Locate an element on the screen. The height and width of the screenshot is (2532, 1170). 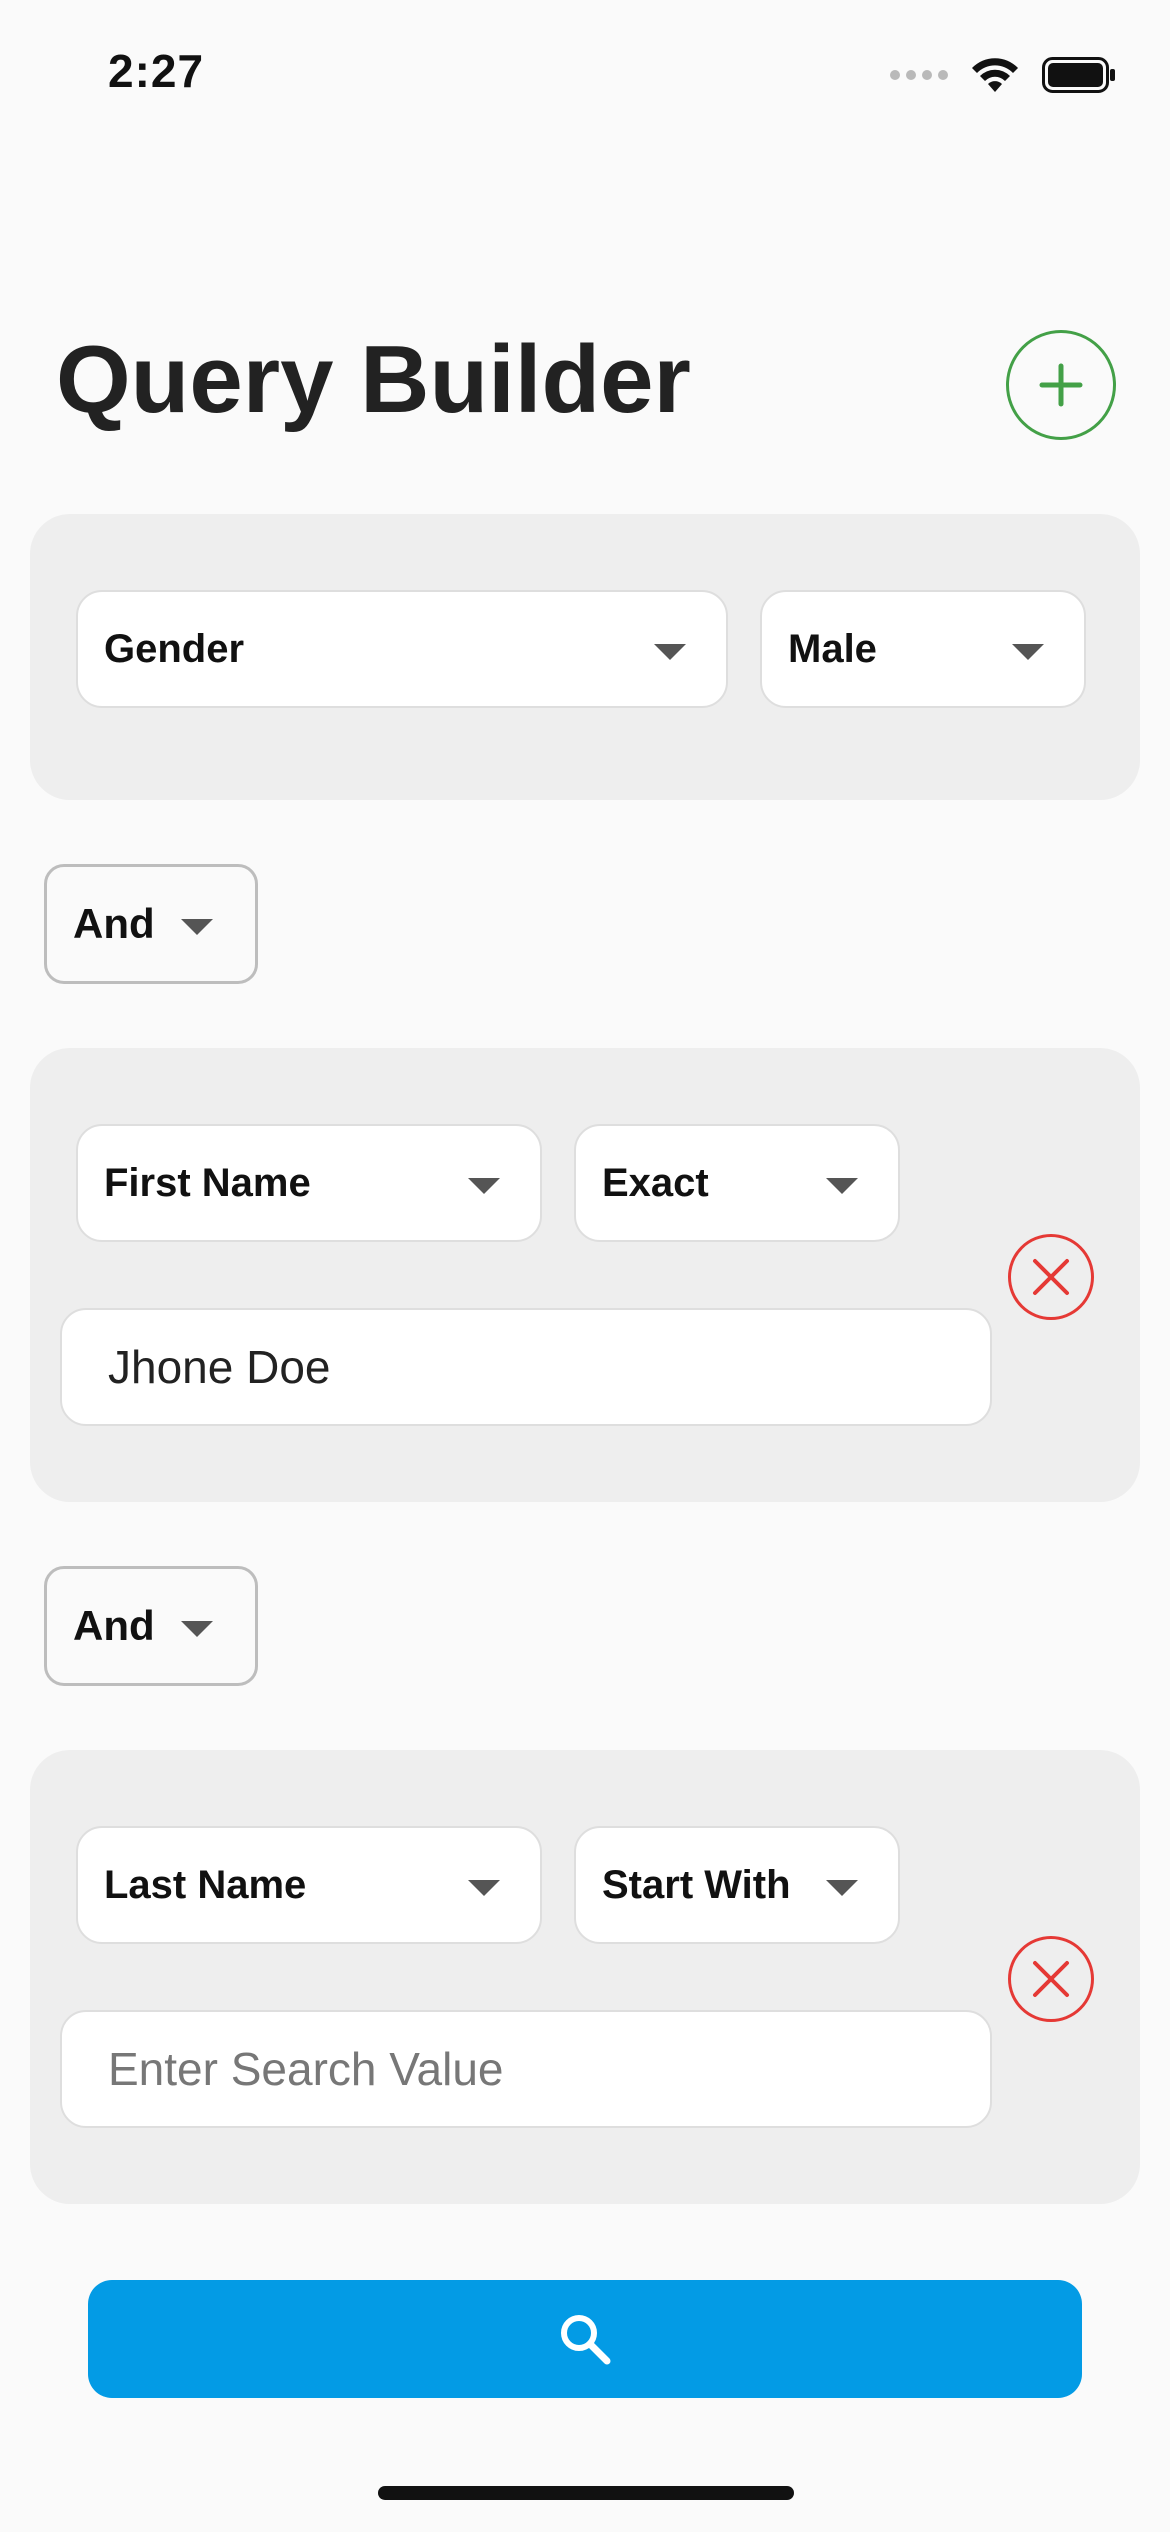
status-icons is located at coordinates (1003, 75).